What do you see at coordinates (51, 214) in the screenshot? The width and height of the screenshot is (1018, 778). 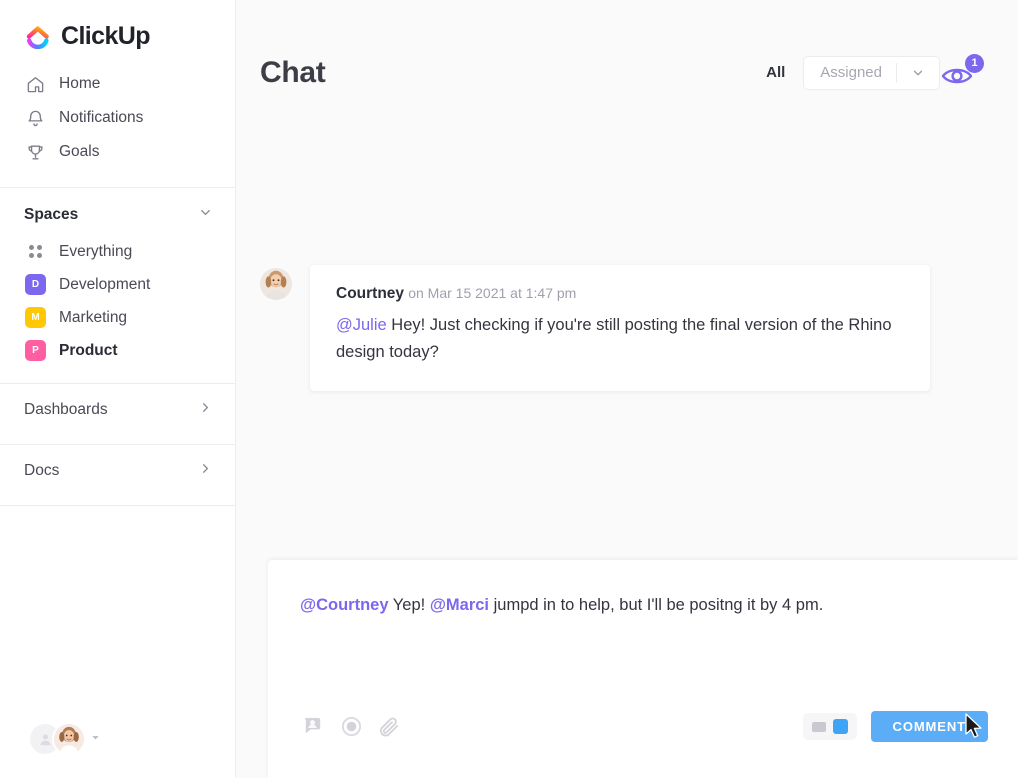 I see `spaces-title: Spaces` at bounding box center [51, 214].